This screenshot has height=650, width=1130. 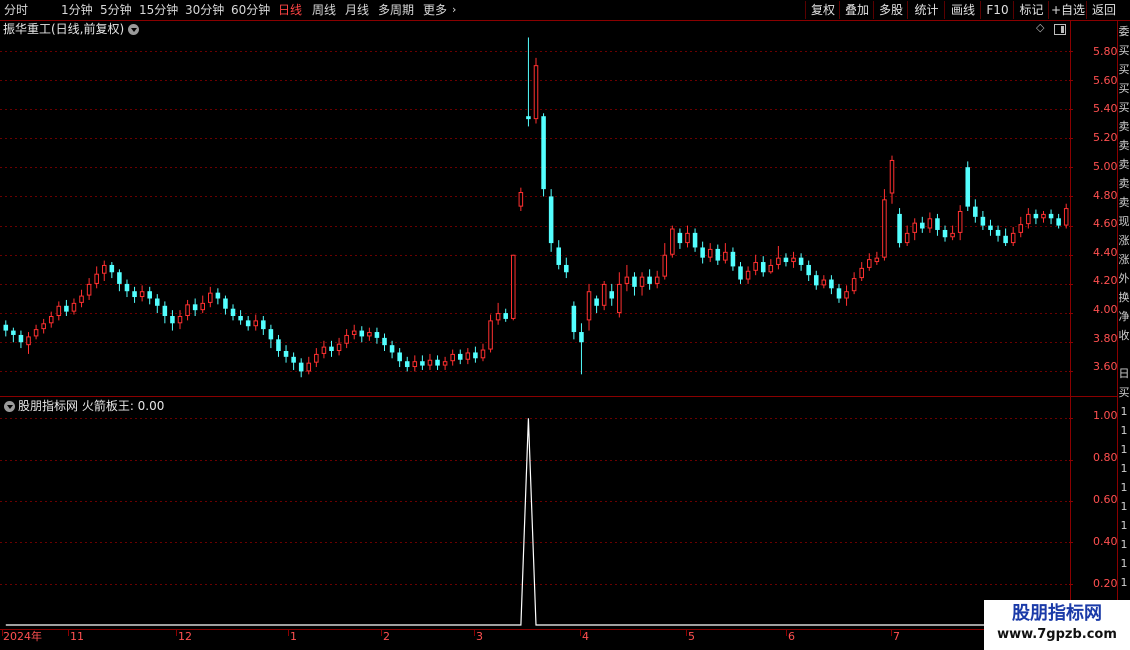 What do you see at coordinates (386, 636) in the screenshot?
I see `x-axis-label: 2` at bounding box center [386, 636].